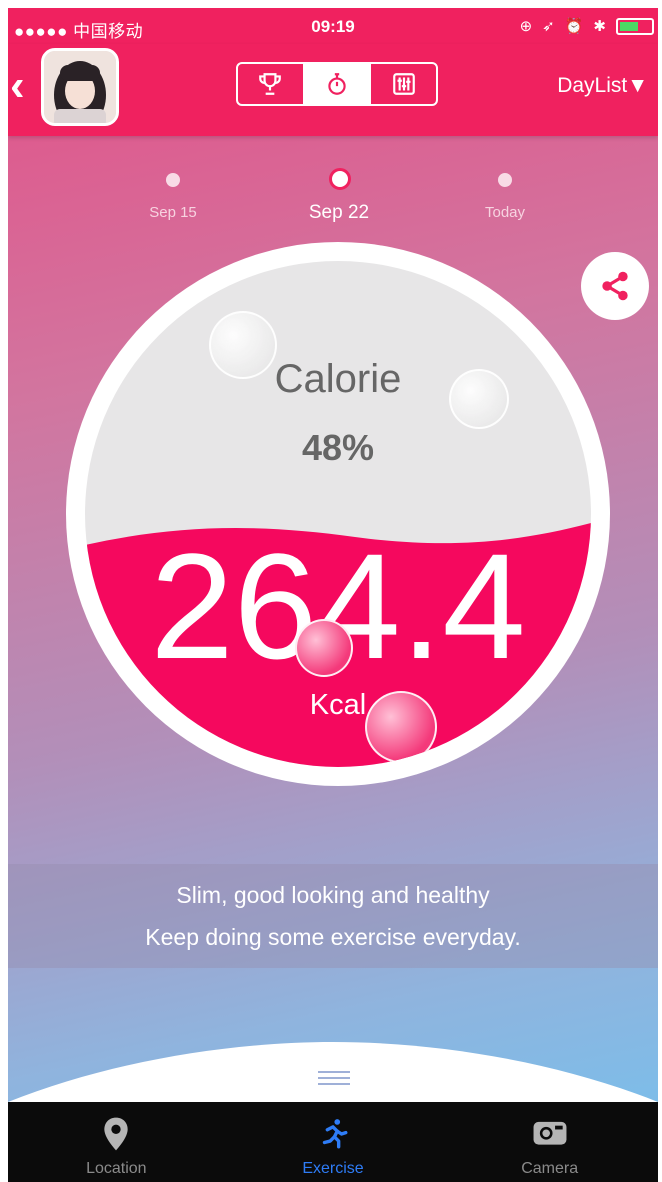 The image size is (662, 1182). I want to click on gauge-percent: 48%, so click(338, 447).